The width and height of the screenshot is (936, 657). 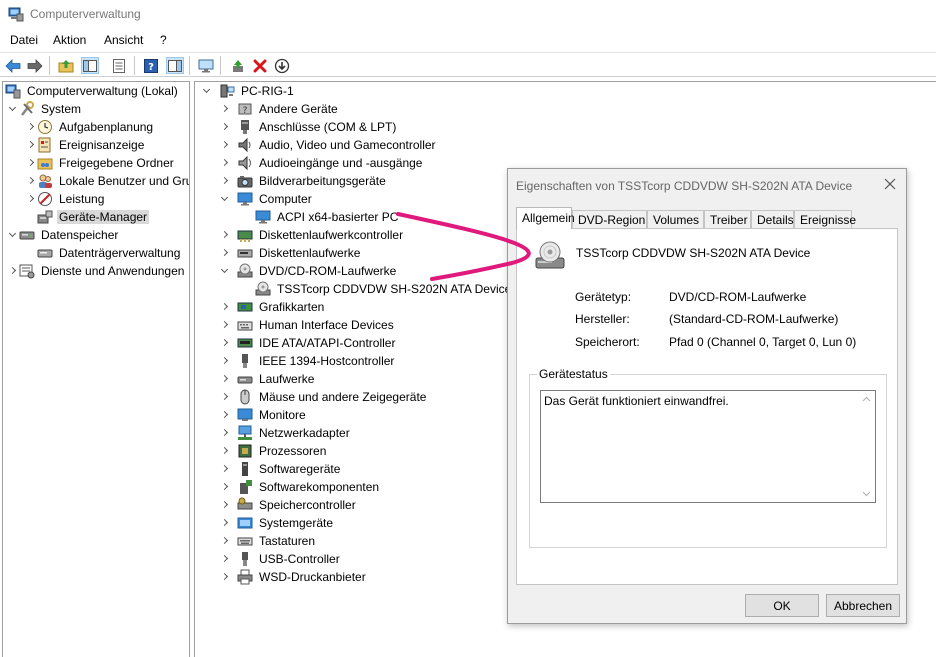 I want to click on tree-item-lokale-benutzer: Lokale Benutzer und Gruppen, so click(x=108, y=181).